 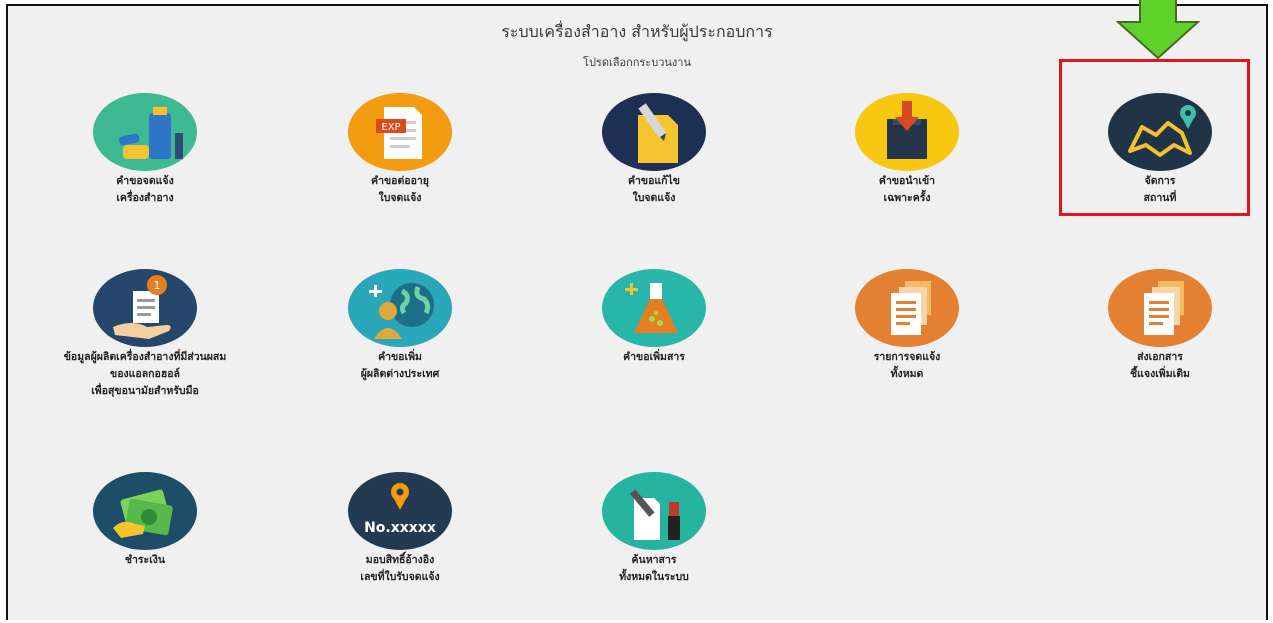 What do you see at coordinates (400, 365) in the screenshot?
I see `menu-tile-label: คำขอเพิ่ม ผู้ผลิตต่างประเทศ` at bounding box center [400, 365].